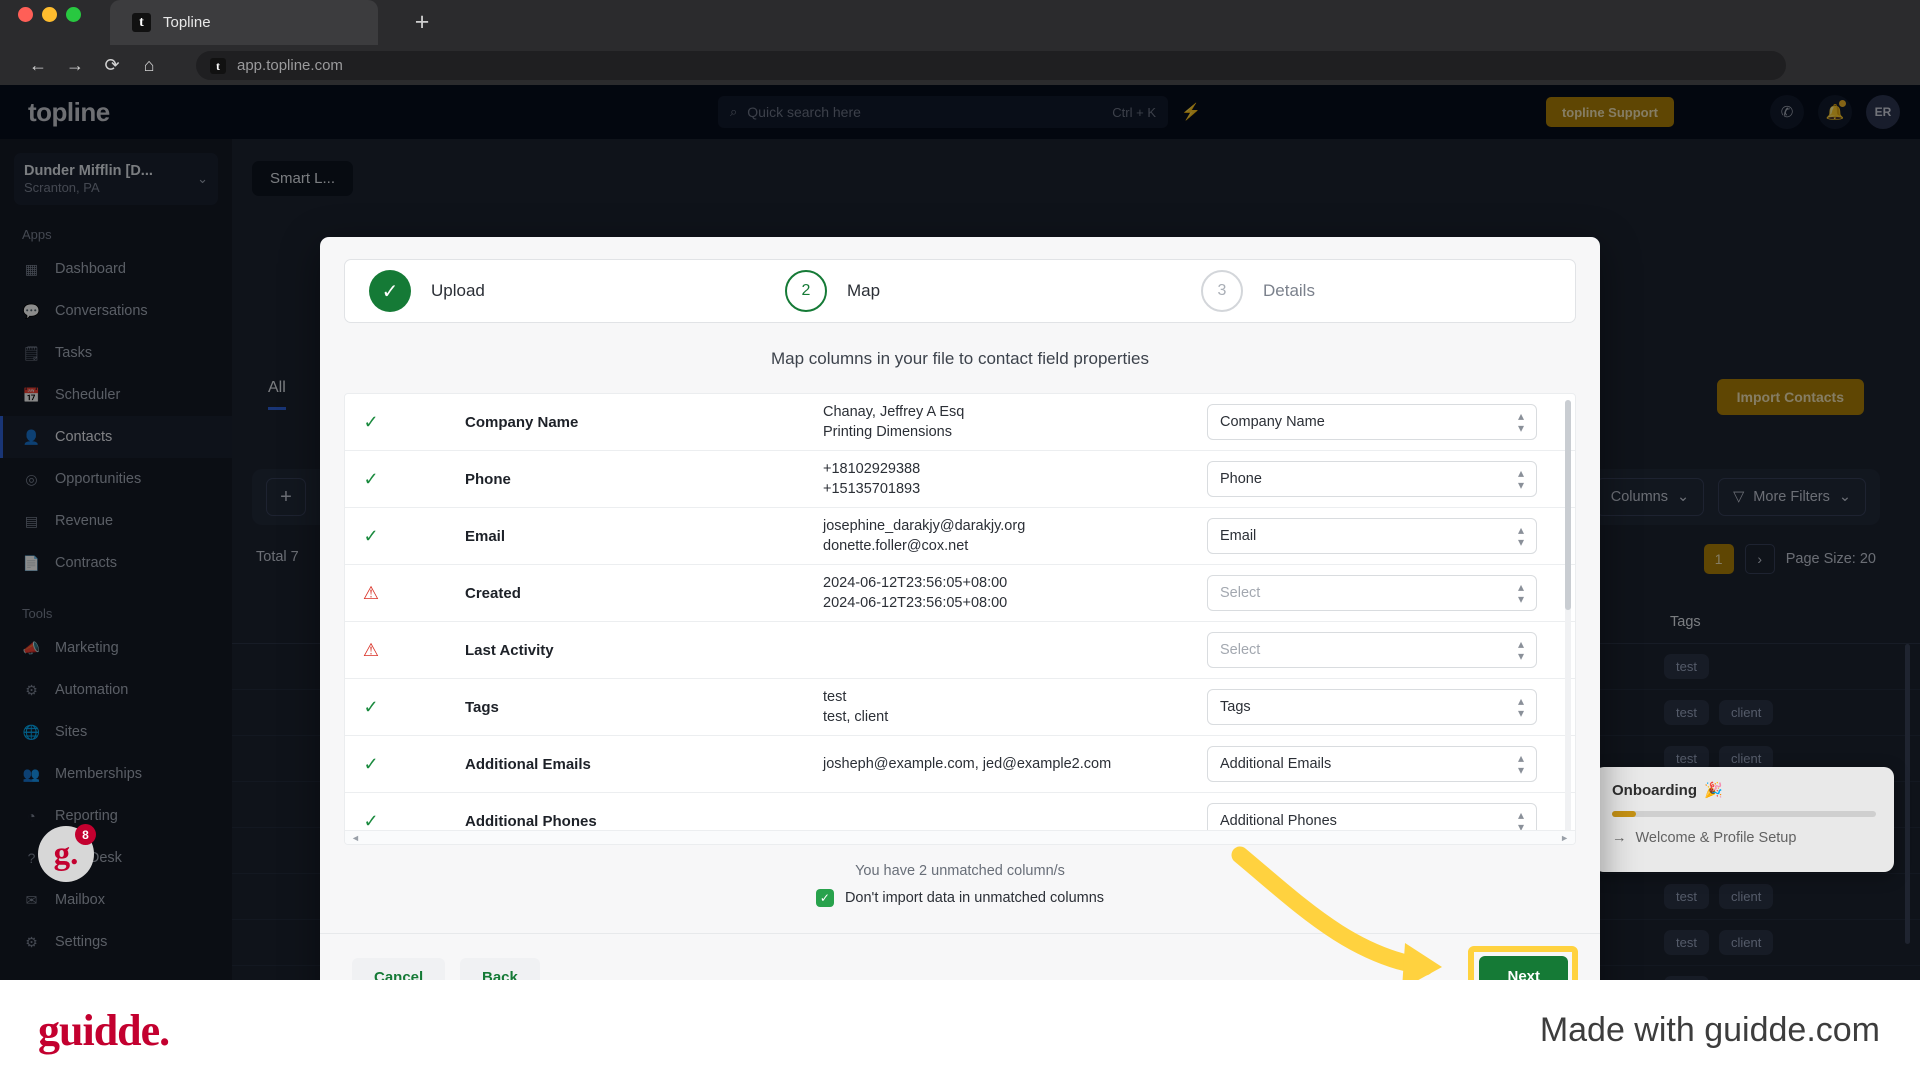  Describe the element at coordinates (73, 14) in the screenshot. I see `maximize-window-icon` at that location.